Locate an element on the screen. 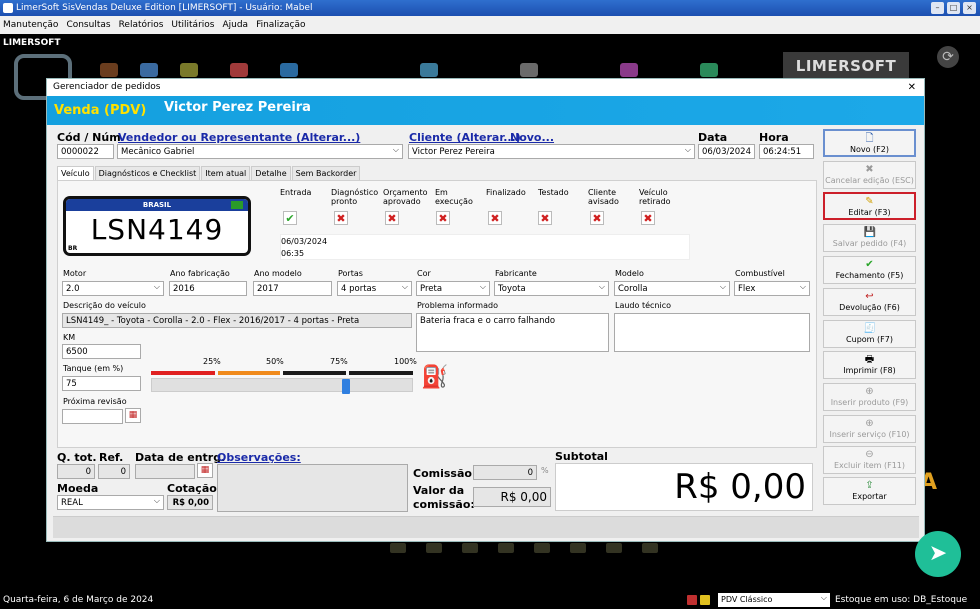 This screenshot has width=980, height=609. exportar-button: ⇪ Exportar is located at coordinates (869, 491).